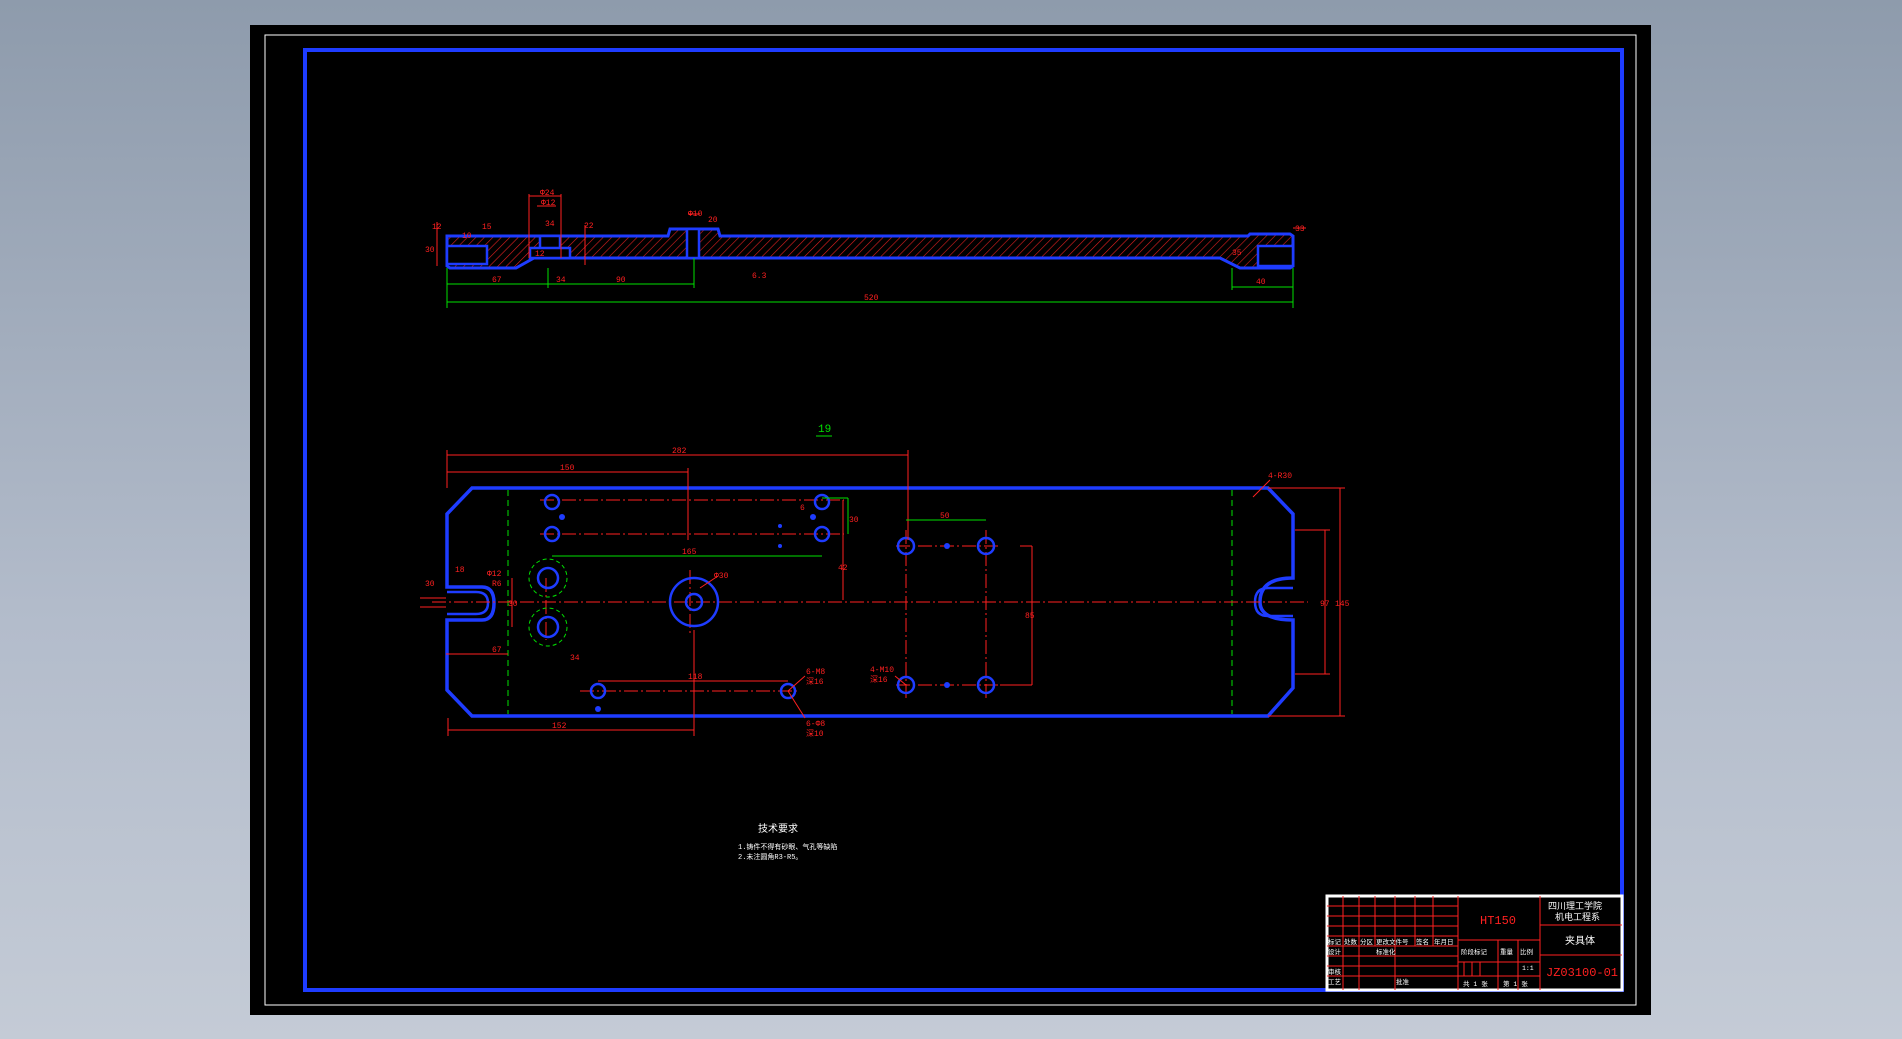 This screenshot has height=1039, width=1902. Describe the element at coordinates (1030, 616) in the screenshot. I see `plan-dim-85: 85` at that location.